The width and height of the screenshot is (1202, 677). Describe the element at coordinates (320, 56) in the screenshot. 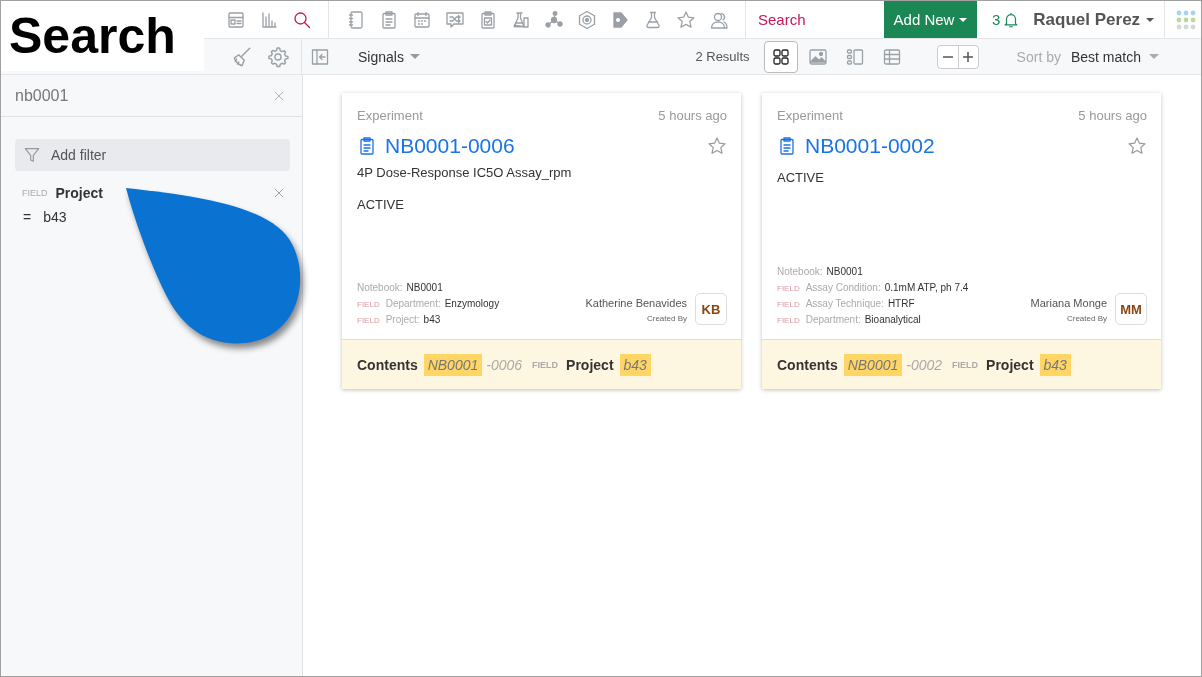

I see `collapse-panel-icon` at that location.